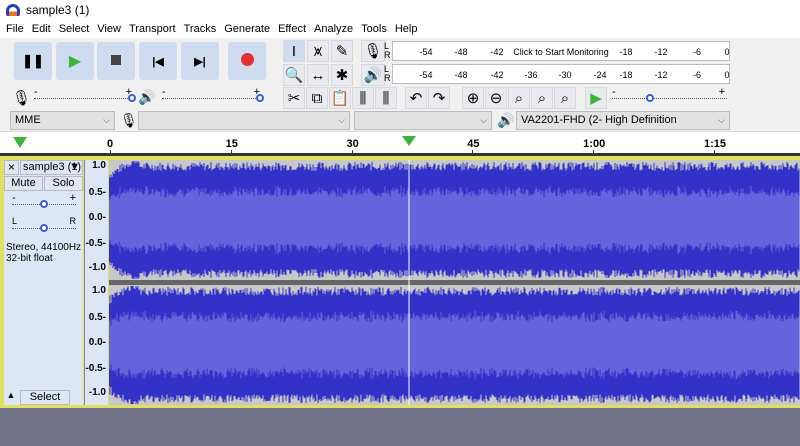 This screenshot has height=446, width=800. What do you see at coordinates (44, 201) in the screenshot?
I see `gain-slider: - +` at bounding box center [44, 201].